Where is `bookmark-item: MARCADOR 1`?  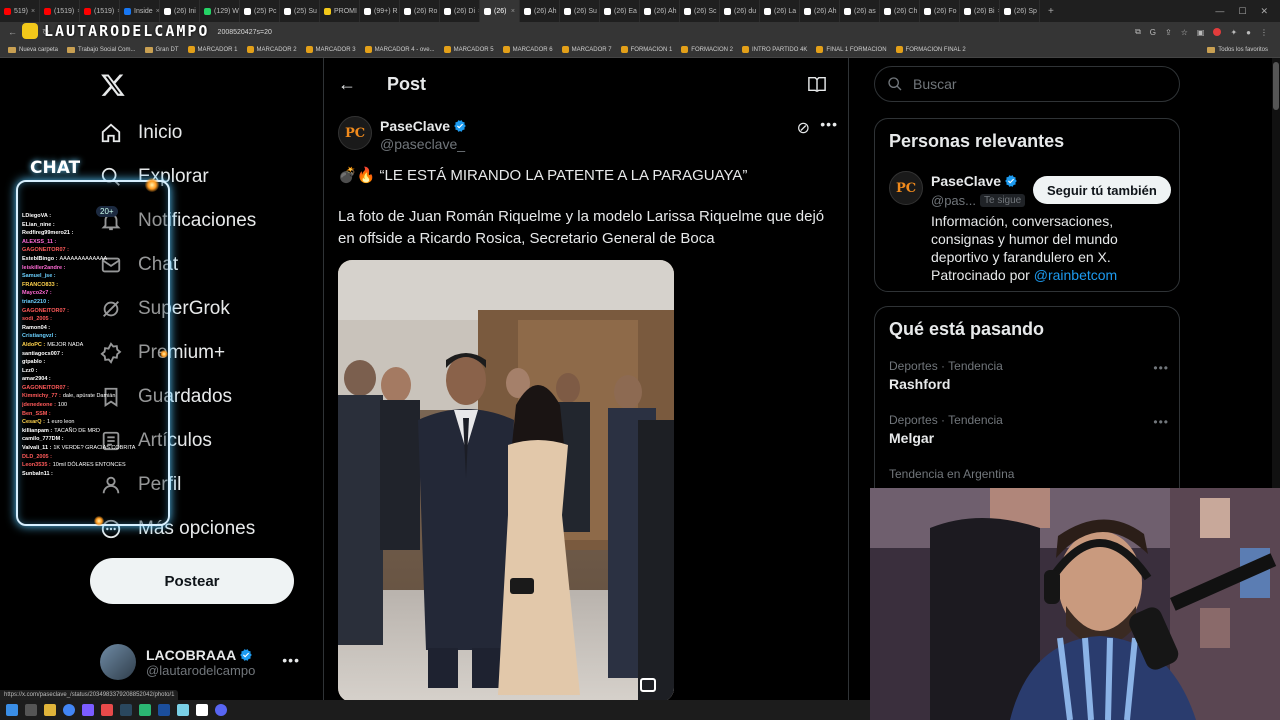
bookmark-item: MARCADOR 1 is located at coordinates (212, 49).